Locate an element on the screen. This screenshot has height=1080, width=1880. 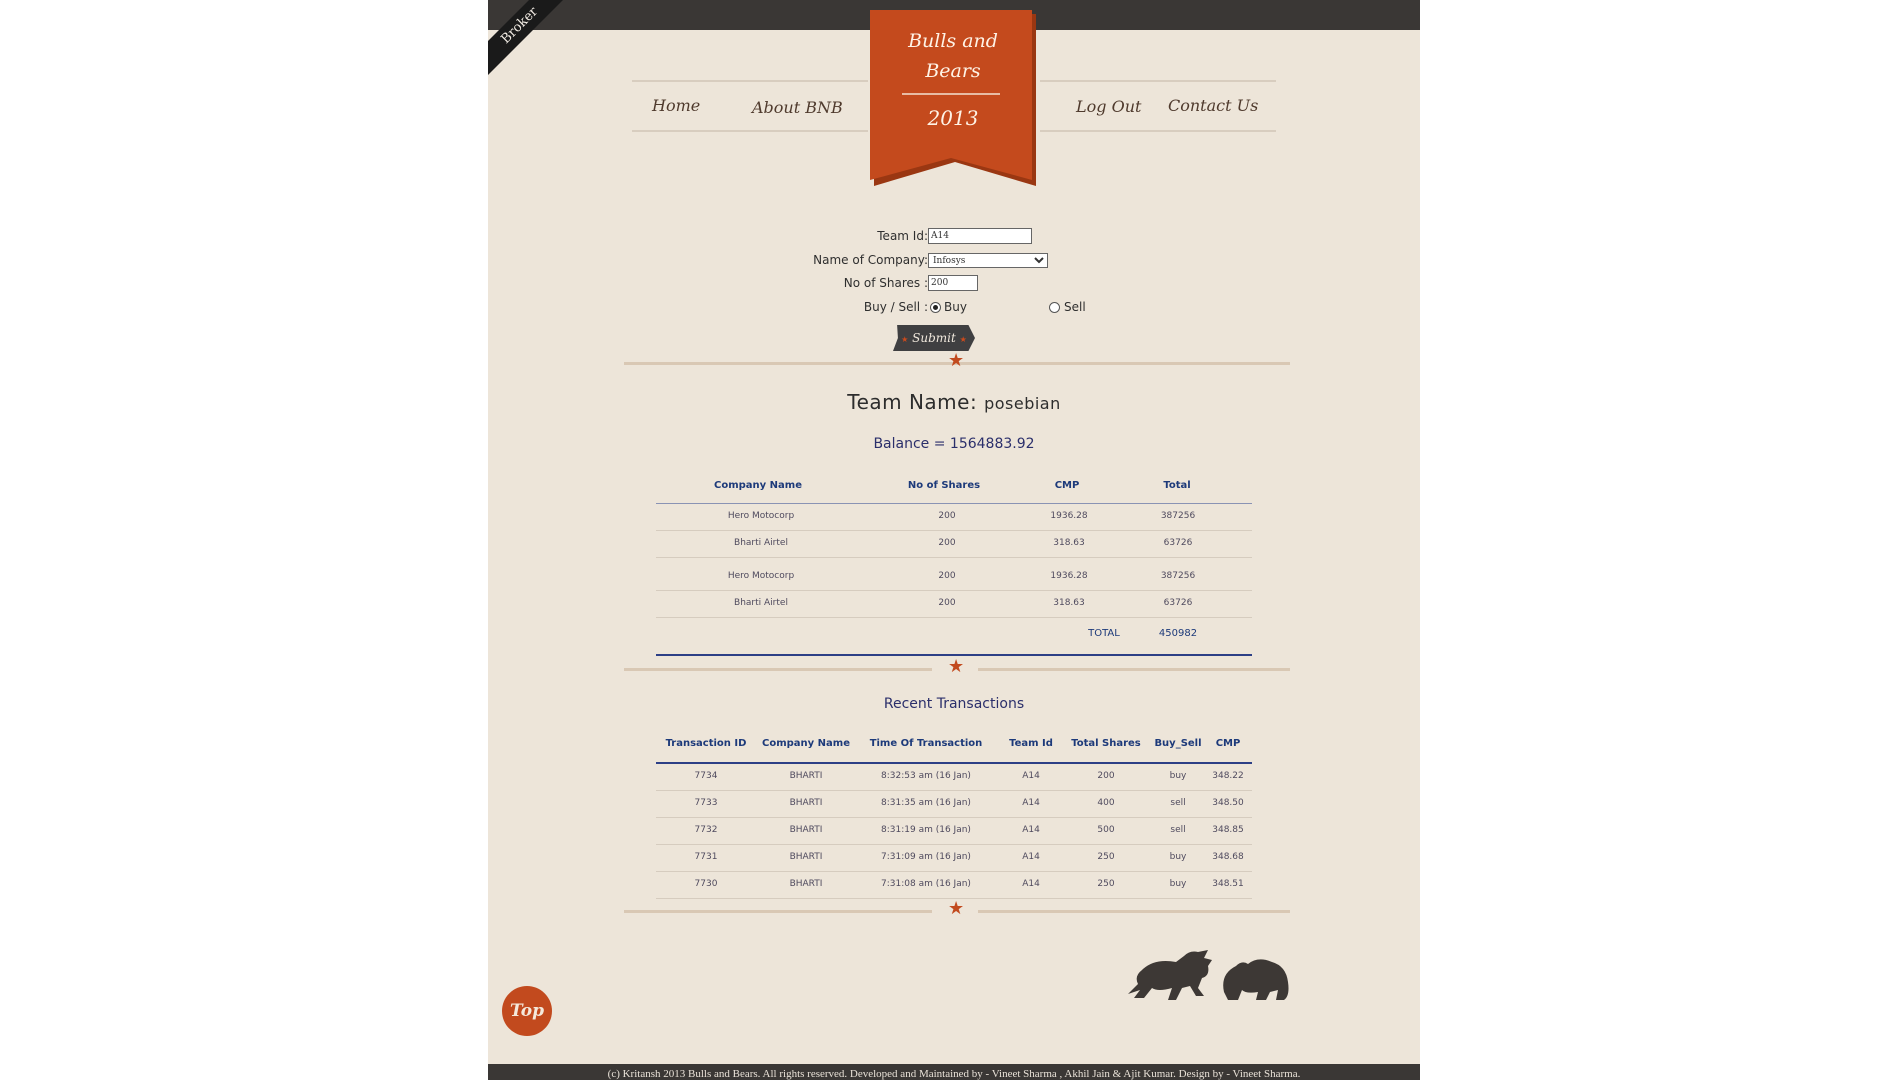
team-id-label: Team Id: is located at coordinates (902, 236).